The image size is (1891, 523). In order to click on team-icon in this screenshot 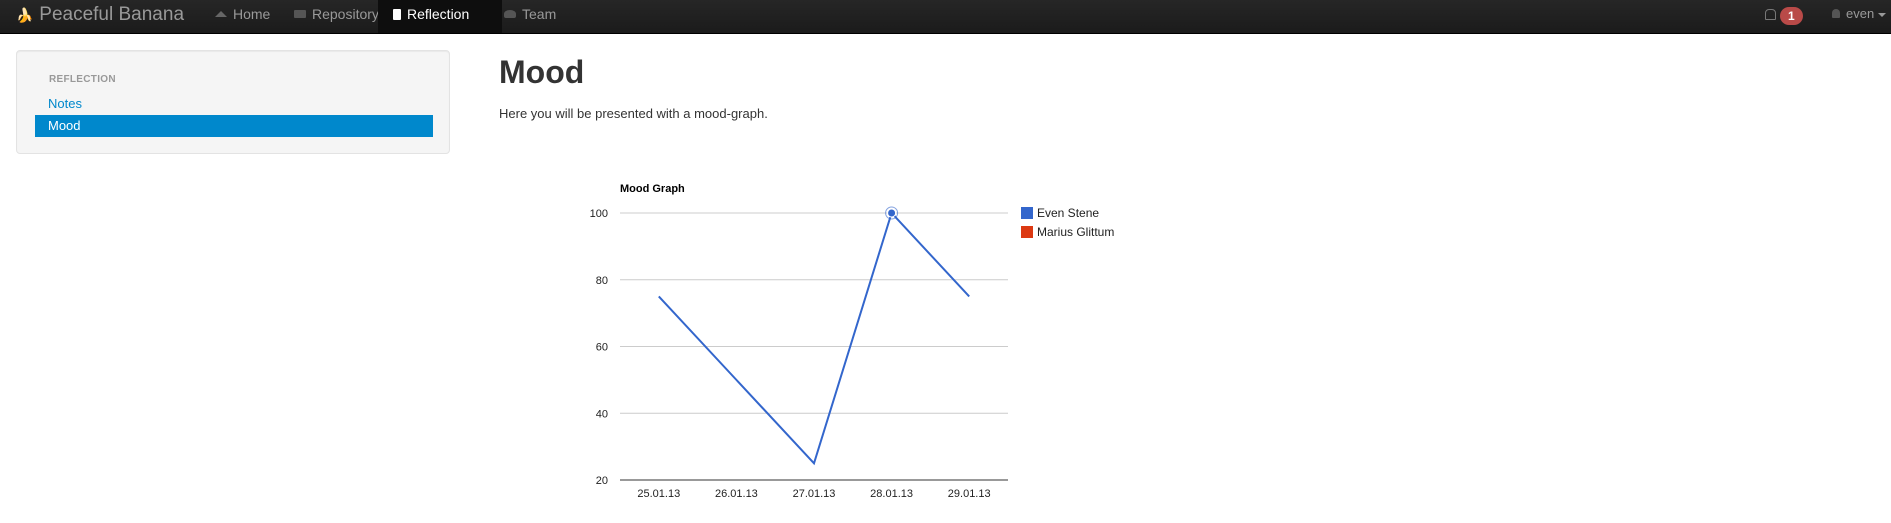, I will do `click(510, 14)`.